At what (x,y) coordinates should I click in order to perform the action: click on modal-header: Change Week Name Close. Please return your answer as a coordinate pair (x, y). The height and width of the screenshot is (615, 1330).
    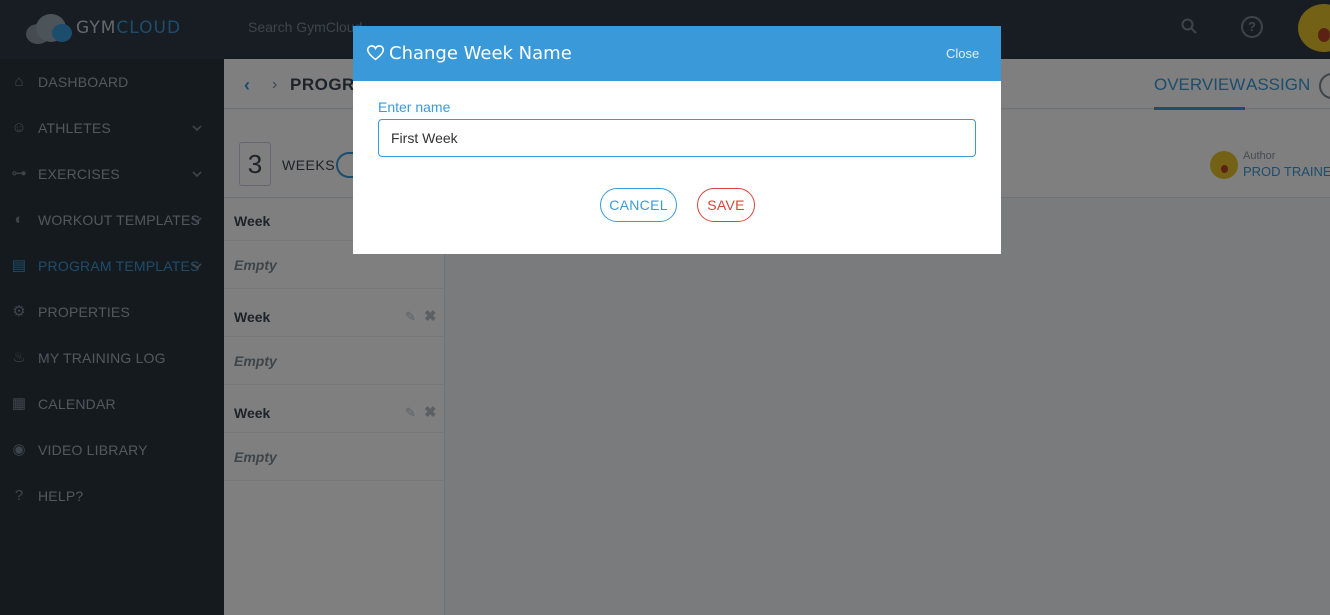
    Looking at the image, I should click on (677, 53).